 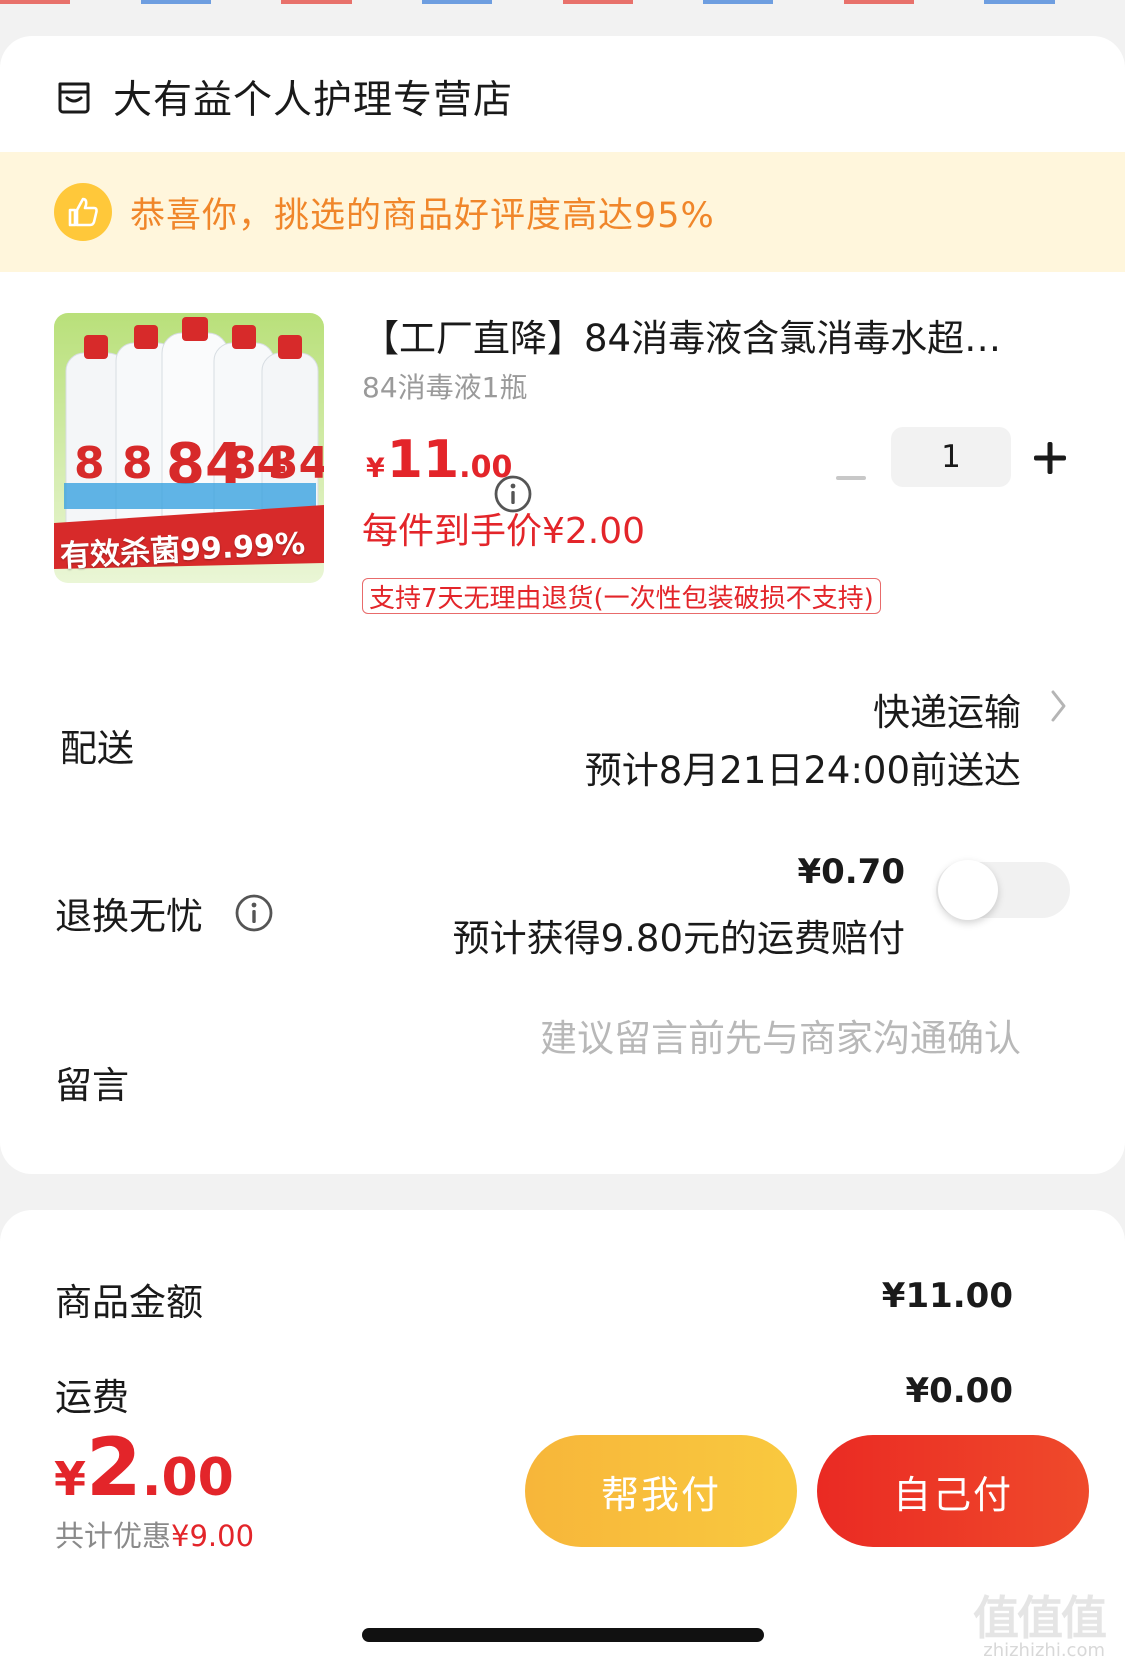 I want to click on insurance-toggle, so click(x=1003, y=890).